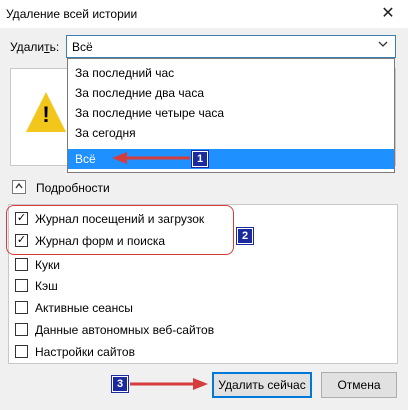  What do you see at coordinates (21, 307) in the screenshot?
I see `checkbox-sessions` at bounding box center [21, 307].